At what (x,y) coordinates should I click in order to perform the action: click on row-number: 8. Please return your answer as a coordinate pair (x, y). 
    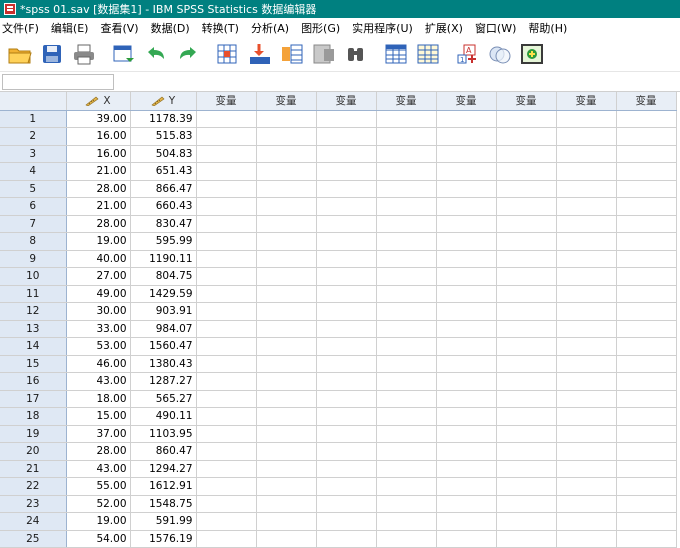
    Looking at the image, I should click on (33, 241).